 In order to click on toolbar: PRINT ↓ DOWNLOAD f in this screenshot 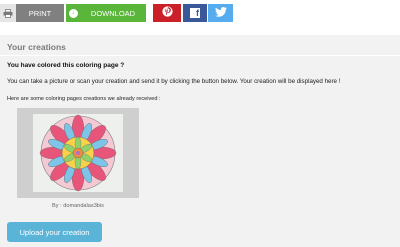, I will do `click(200, 15)`.